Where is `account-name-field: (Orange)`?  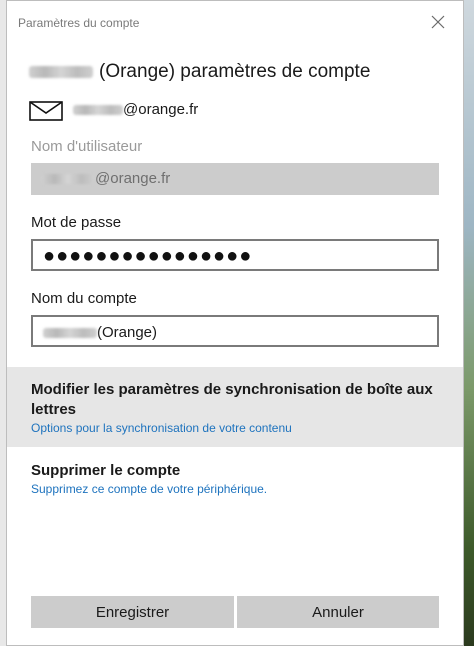
account-name-field: (Orange) is located at coordinates (235, 331).